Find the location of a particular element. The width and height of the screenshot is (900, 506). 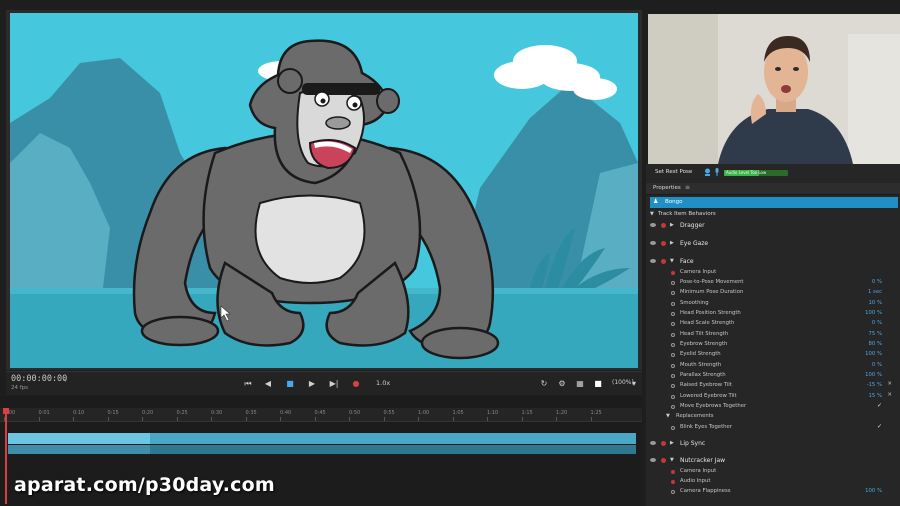

behavior-row: ▶ Lip Sync is located at coordinates (773, 444).